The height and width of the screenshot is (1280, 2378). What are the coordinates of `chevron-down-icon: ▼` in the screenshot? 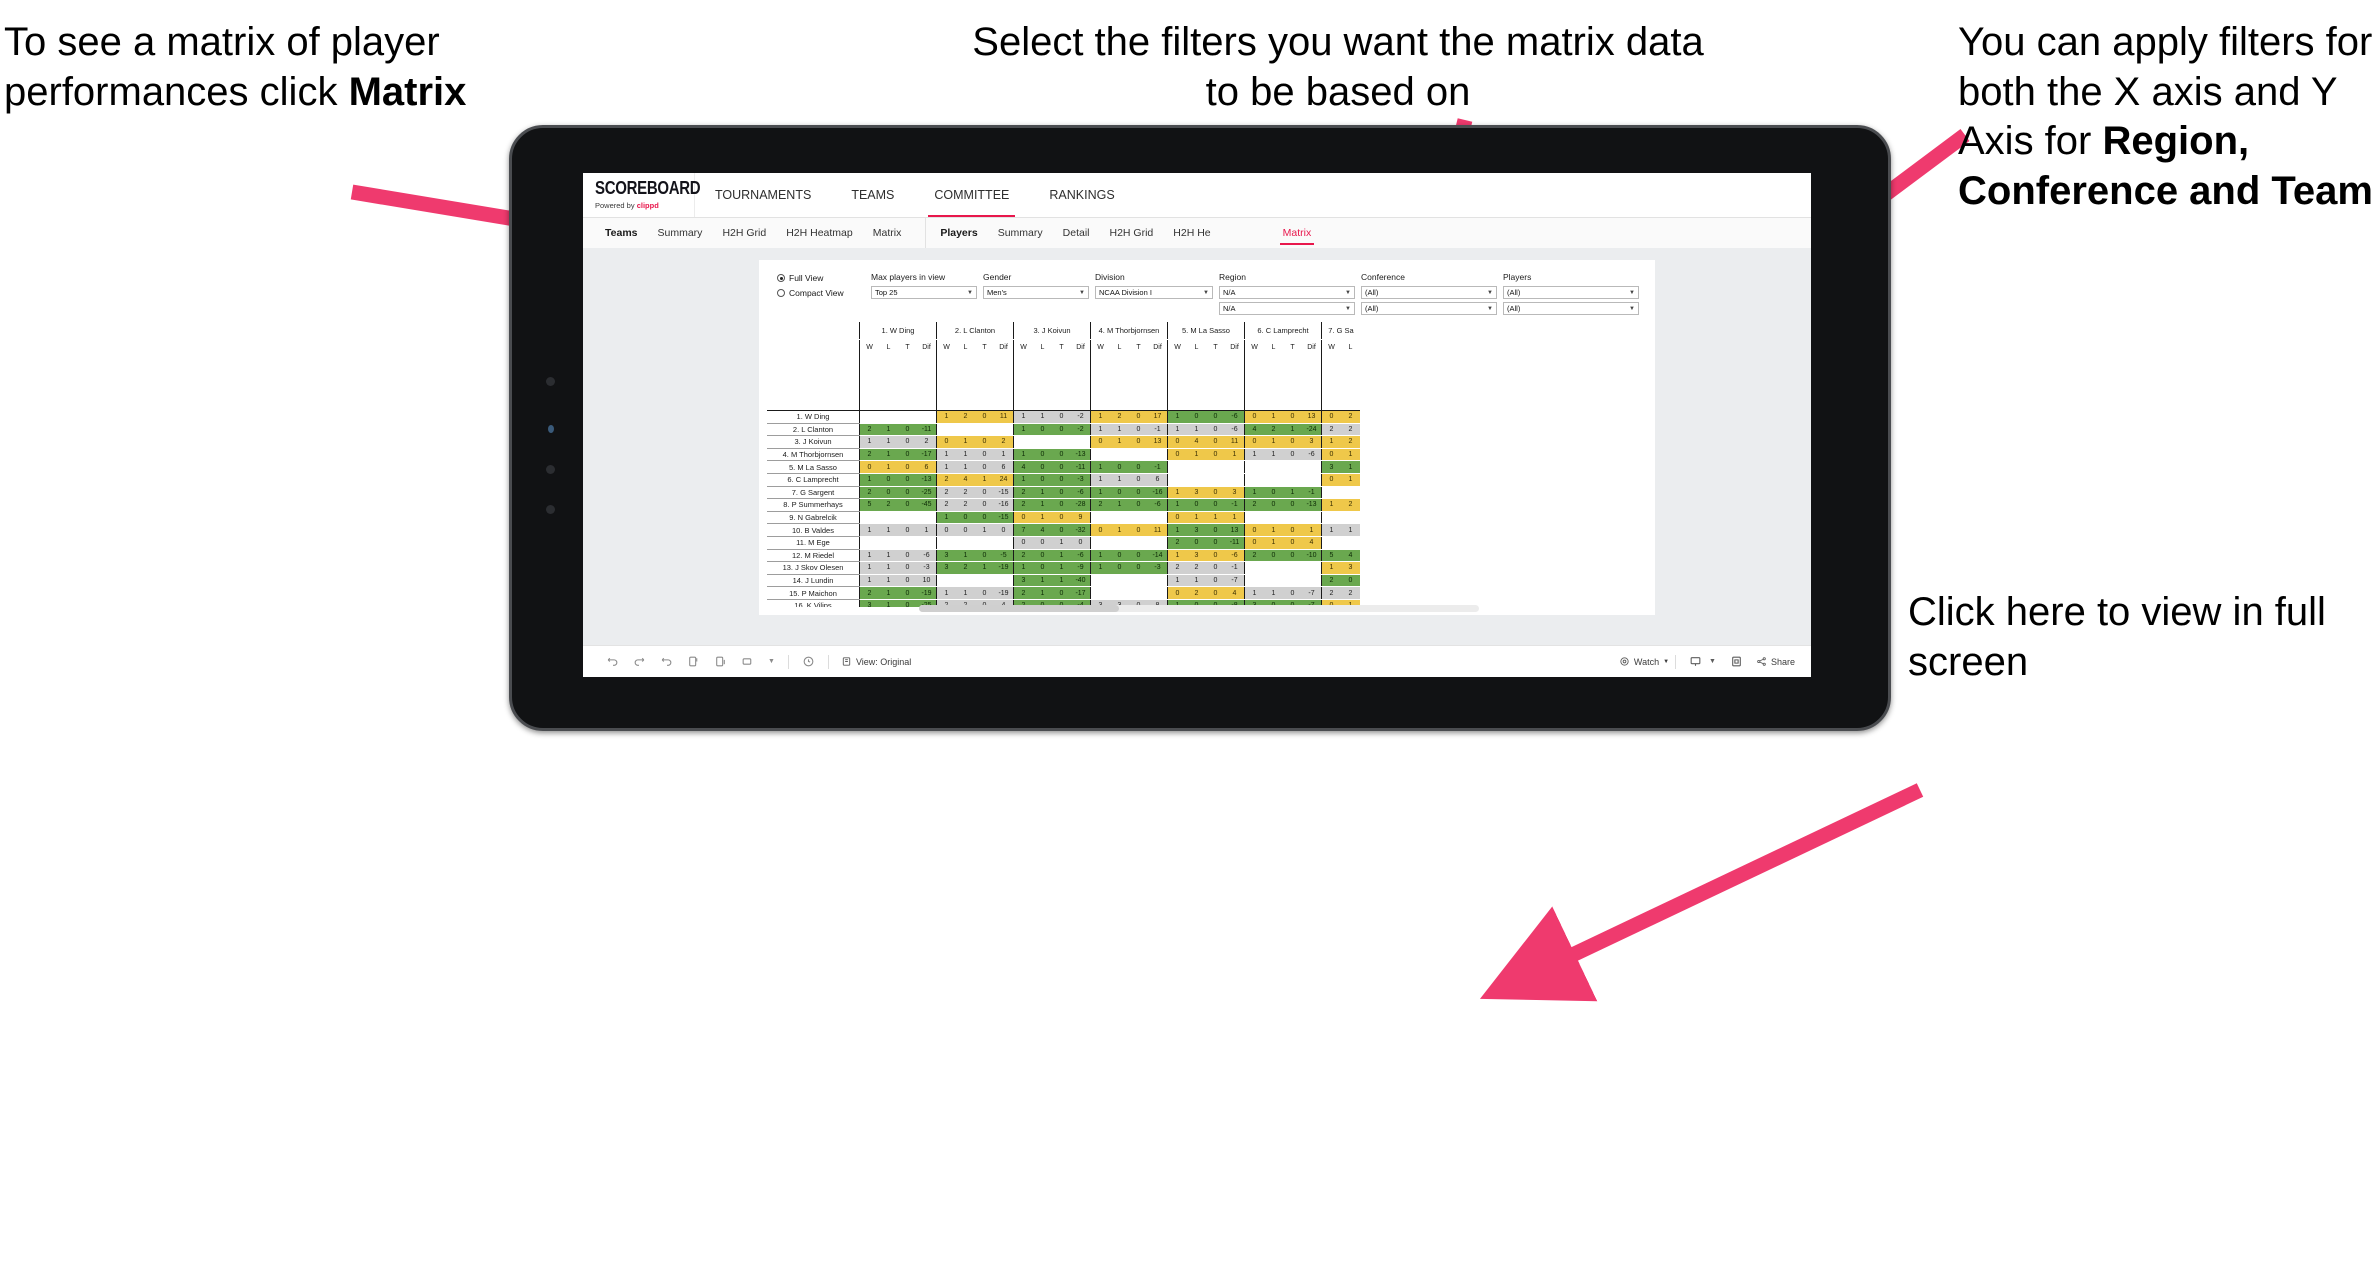 It's located at (1716, 661).